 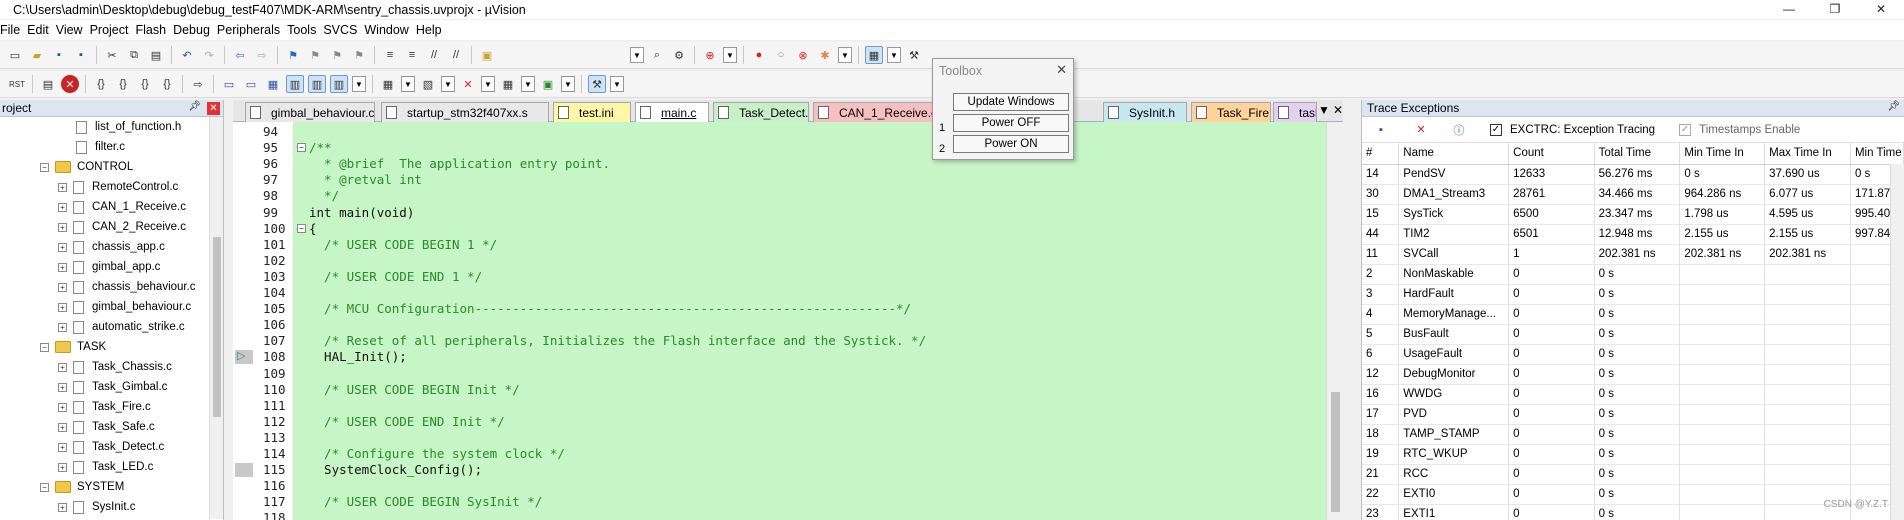 I want to click on step-out-icon: {}, so click(x=145, y=84).